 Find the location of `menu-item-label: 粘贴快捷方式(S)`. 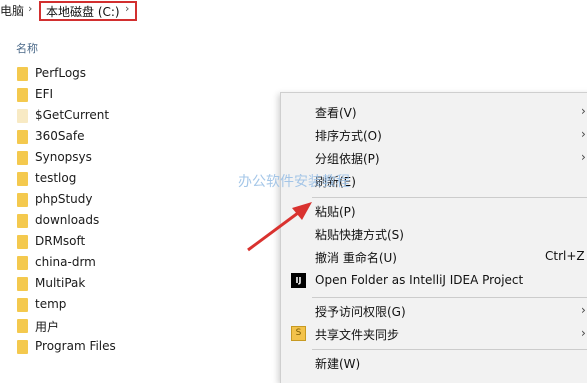

menu-item-label: 粘贴快捷方式(S) is located at coordinates (359, 235).